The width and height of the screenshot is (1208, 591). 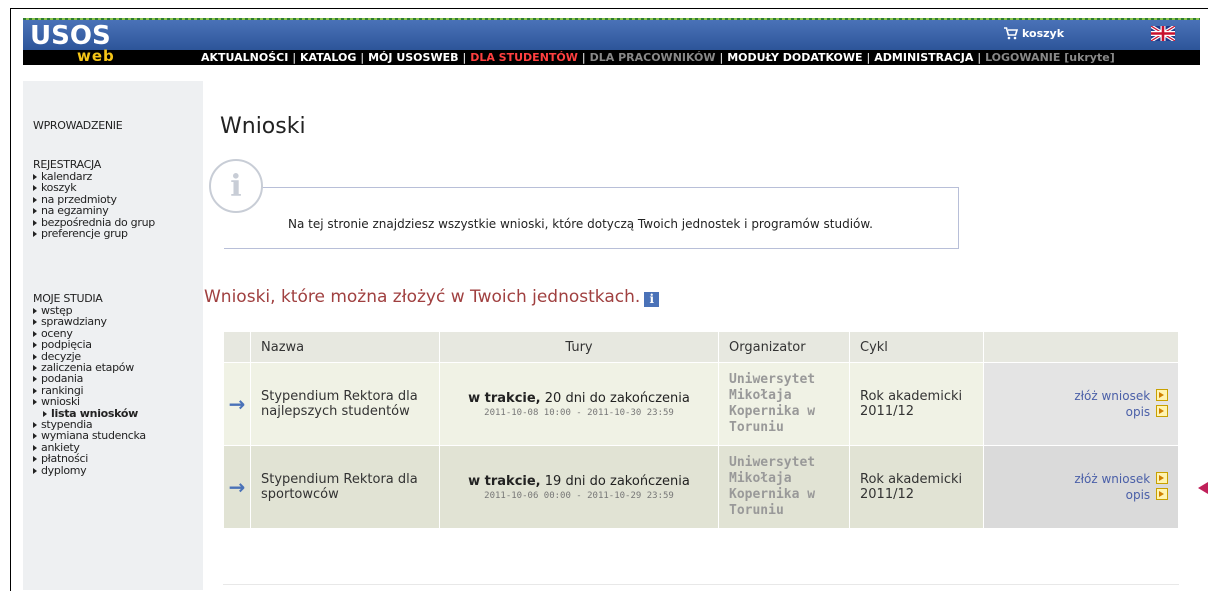 What do you see at coordinates (64, 470) in the screenshot?
I see `sidebar-item-label: dyplomy` at bounding box center [64, 470].